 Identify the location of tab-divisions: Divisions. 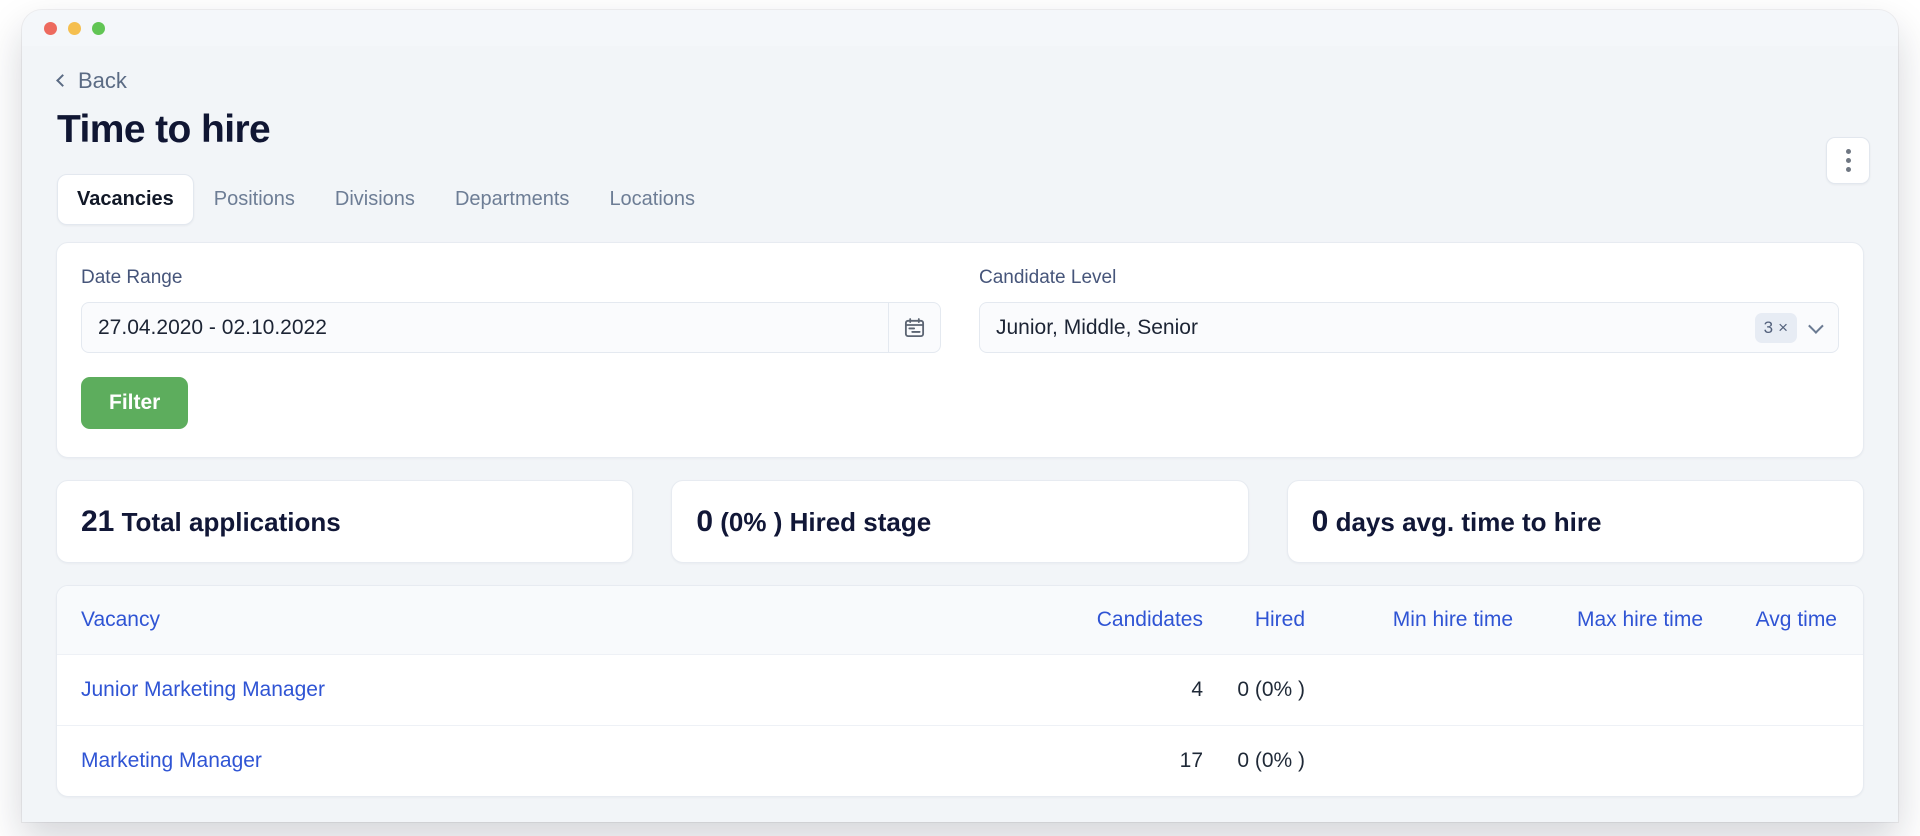
(375, 199).